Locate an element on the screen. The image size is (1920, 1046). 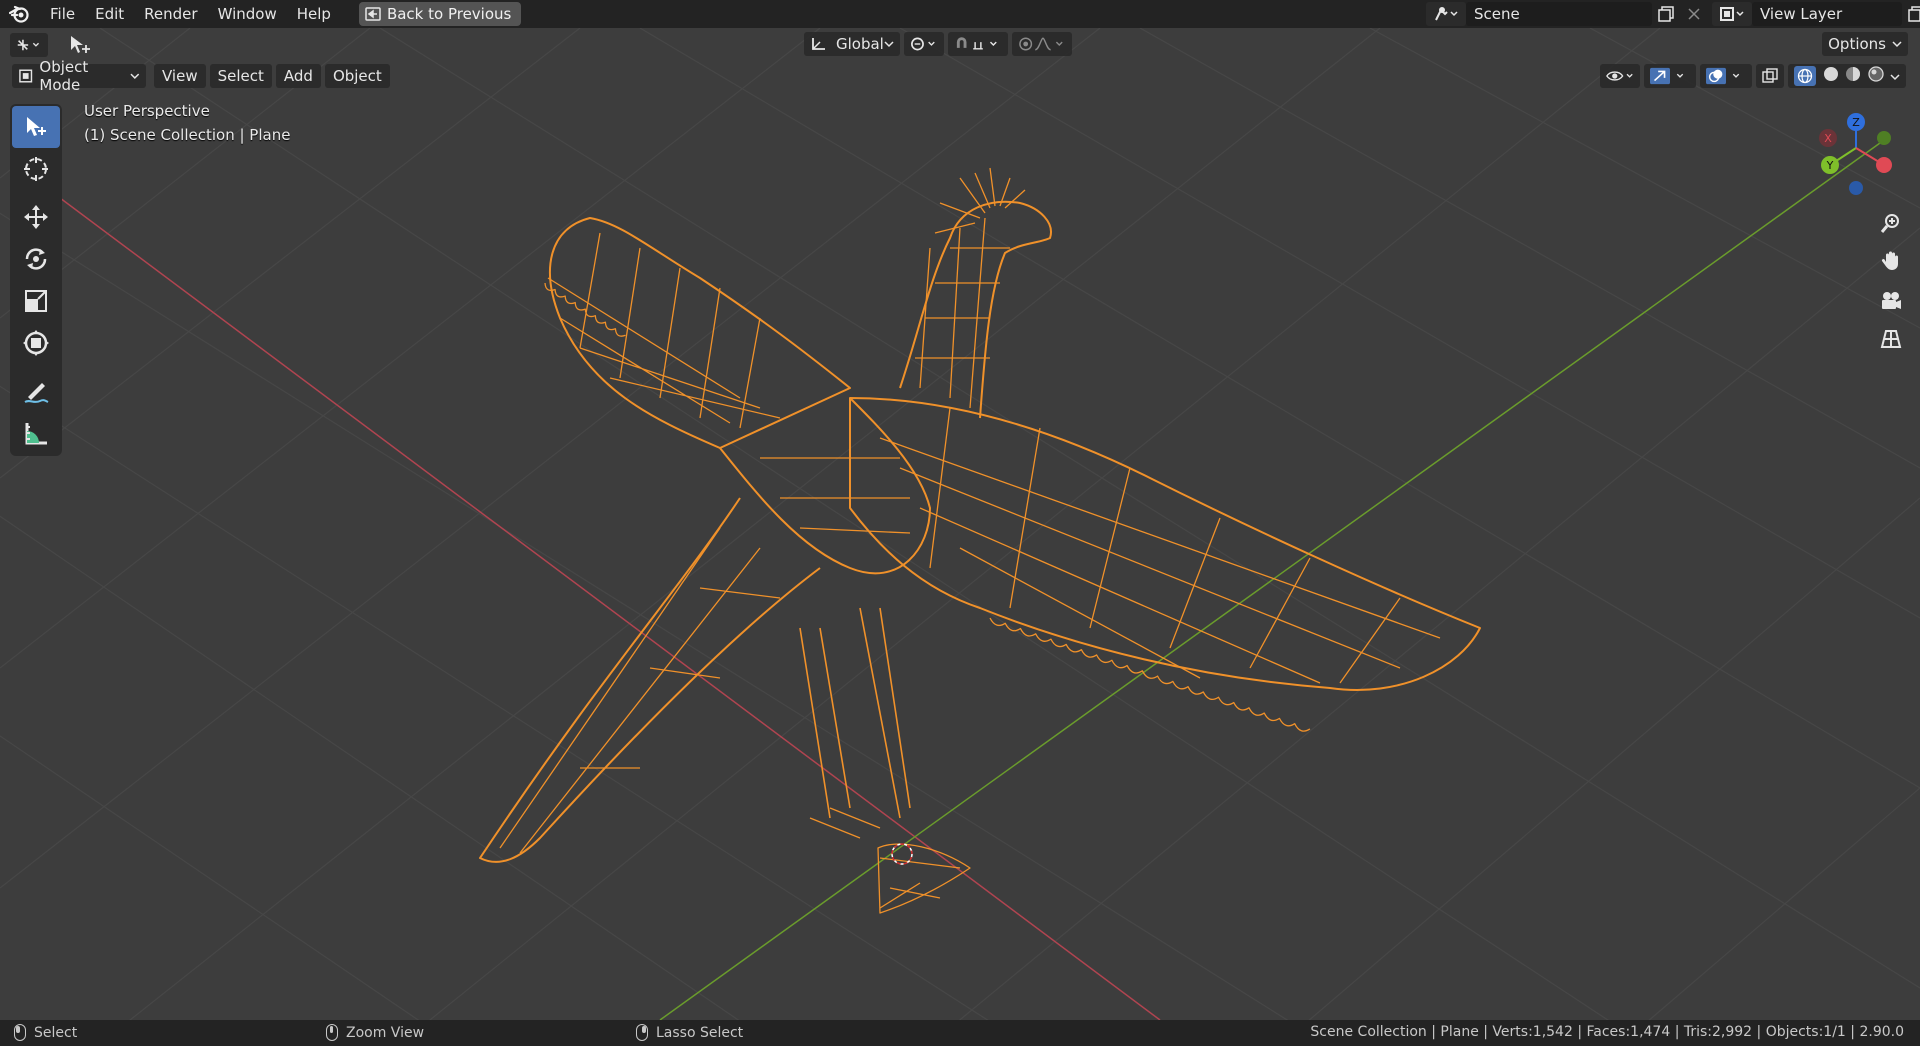
editor-type-icon is located at coordinates (28, 45).